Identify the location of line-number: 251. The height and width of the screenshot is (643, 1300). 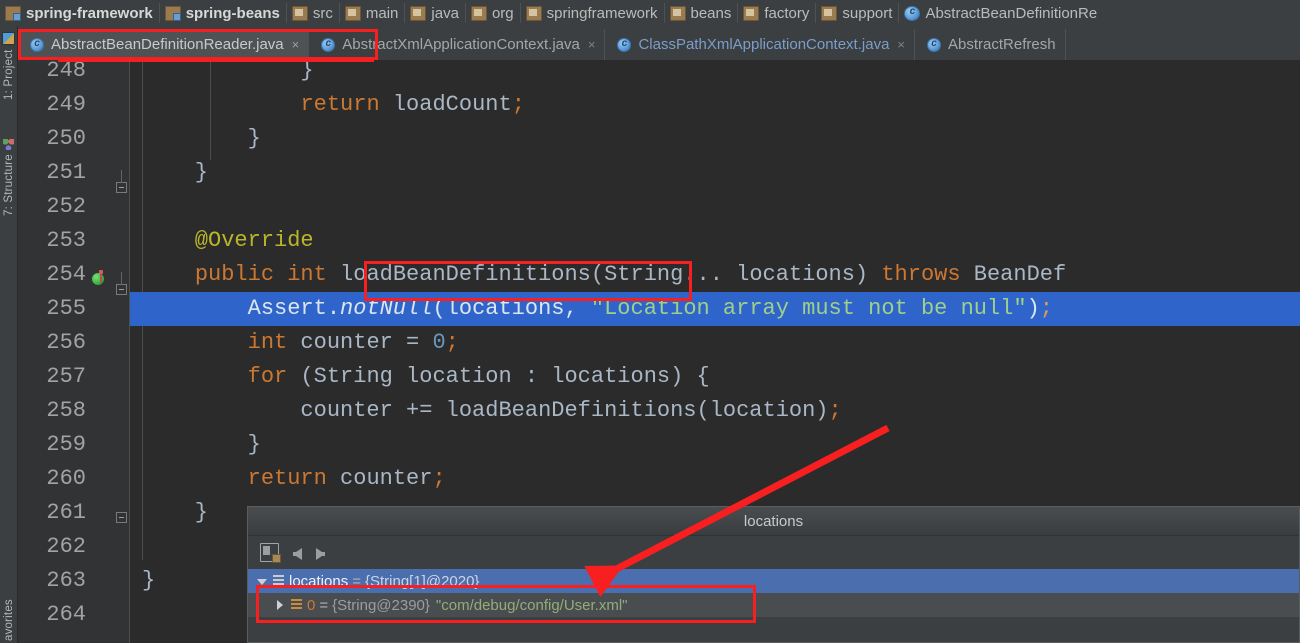
(66, 172).